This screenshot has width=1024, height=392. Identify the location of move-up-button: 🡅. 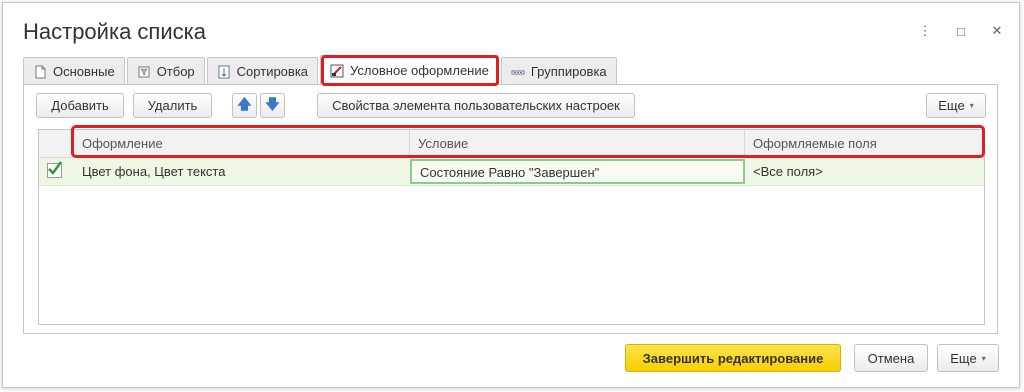
(244, 105).